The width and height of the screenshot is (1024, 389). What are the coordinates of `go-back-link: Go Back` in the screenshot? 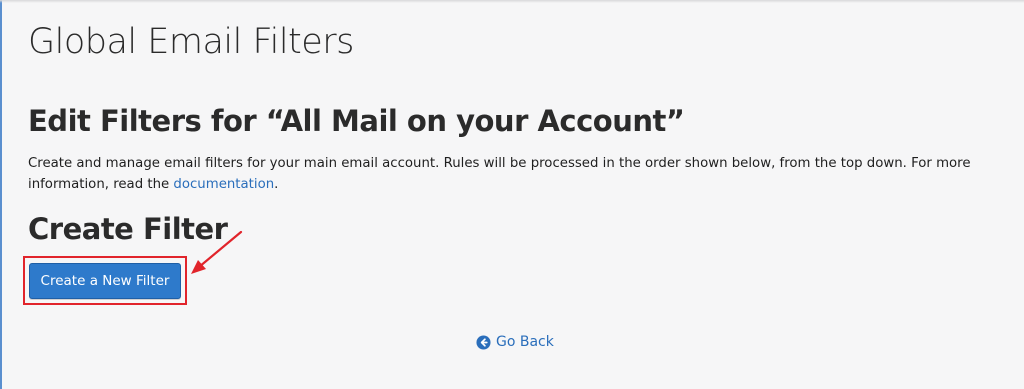 It's located at (515, 342).